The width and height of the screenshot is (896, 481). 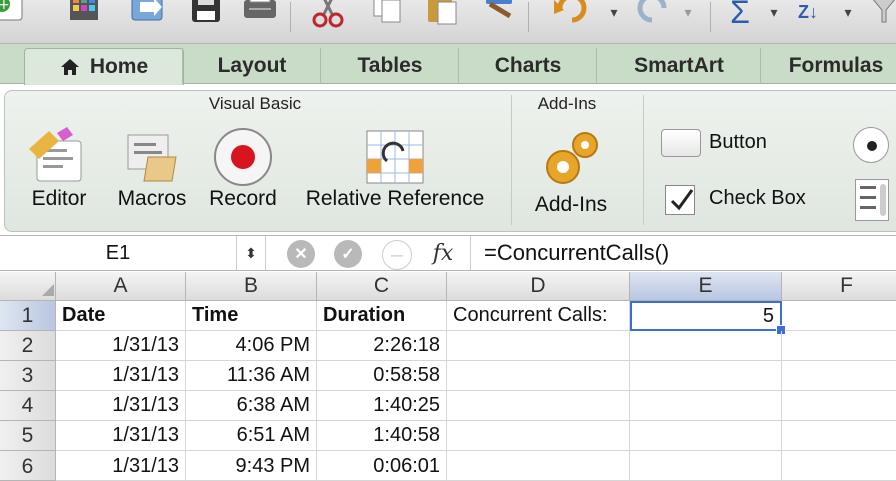 What do you see at coordinates (839, 406) in the screenshot?
I see `cell-f4` at bounding box center [839, 406].